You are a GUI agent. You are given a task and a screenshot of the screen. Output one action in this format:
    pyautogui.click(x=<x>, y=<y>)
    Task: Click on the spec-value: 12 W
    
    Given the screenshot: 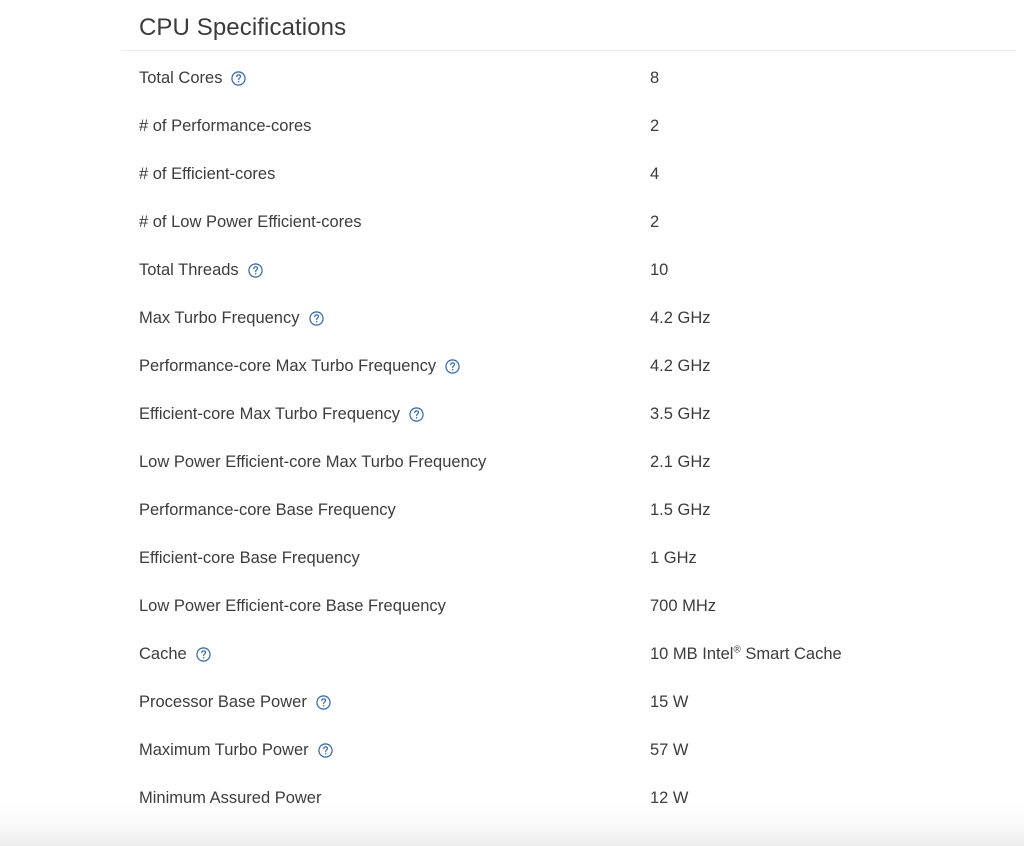 What is the action you would take?
    pyautogui.click(x=669, y=798)
    